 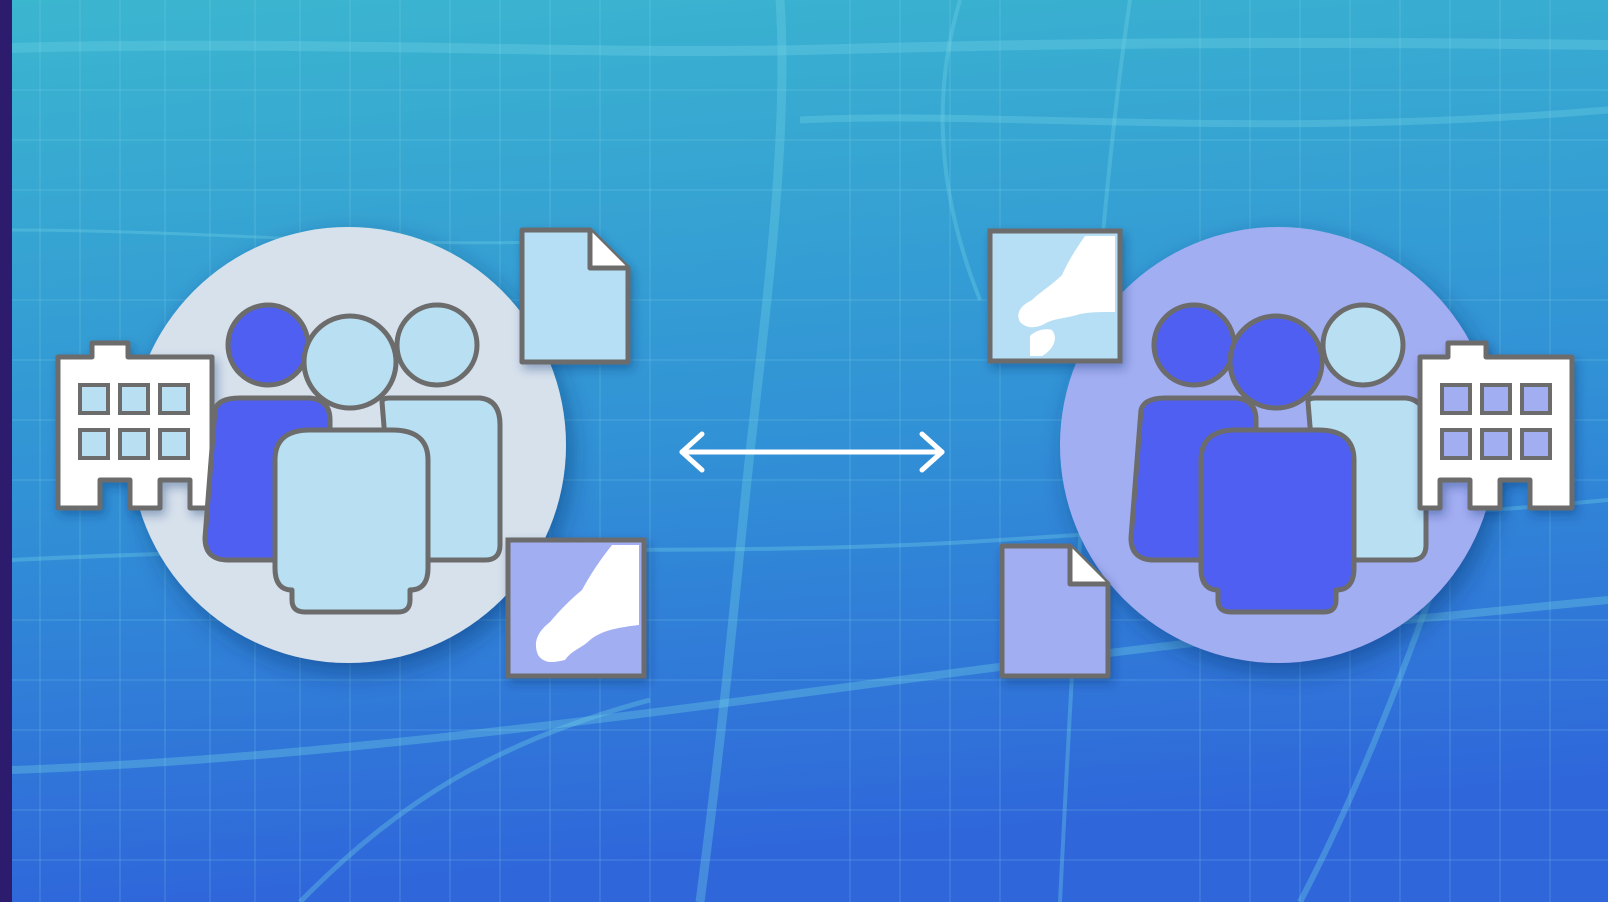 What do you see at coordinates (135, 425) in the screenshot?
I see `building-icon` at bounding box center [135, 425].